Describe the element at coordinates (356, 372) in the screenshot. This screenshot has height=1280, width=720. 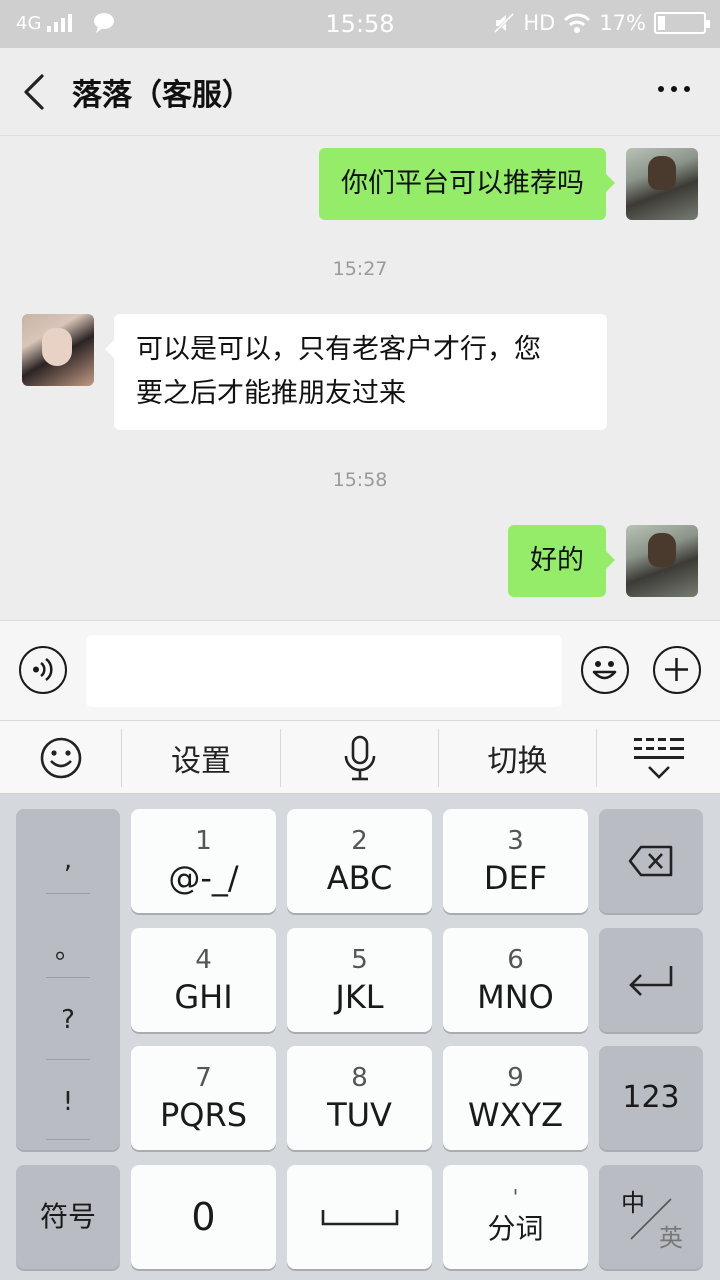
I see `message-bubble-received: 可以是可以，只有老客户才行，您 要之后才能推朋友过来` at that location.